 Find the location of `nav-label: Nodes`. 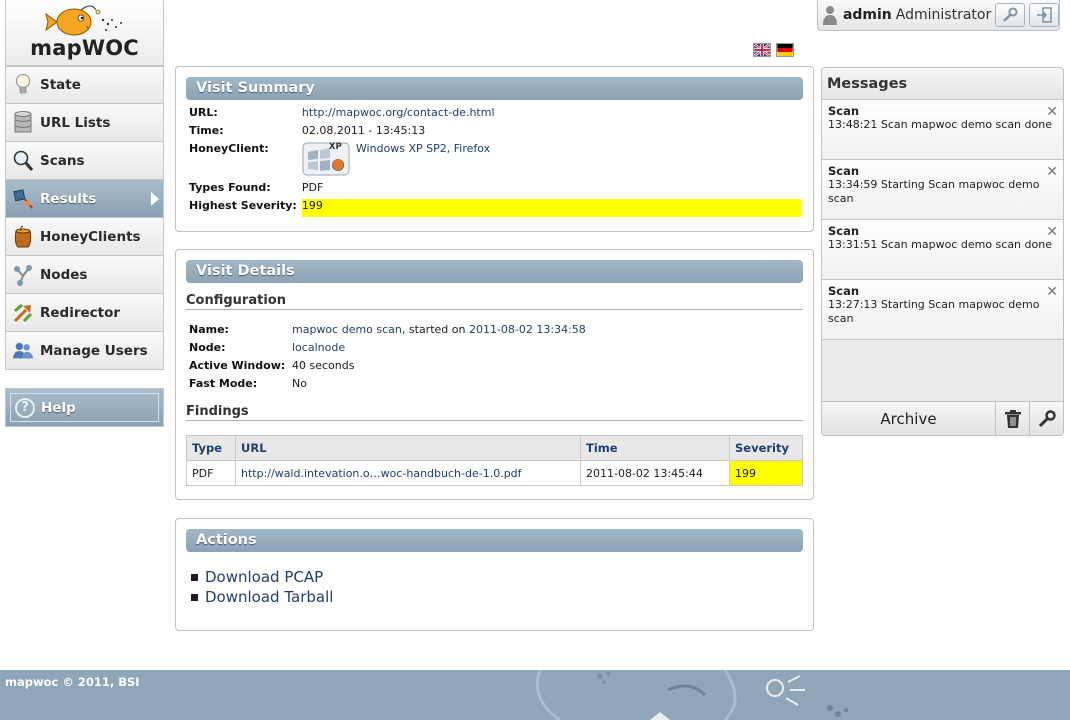

nav-label: Nodes is located at coordinates (64, 274).